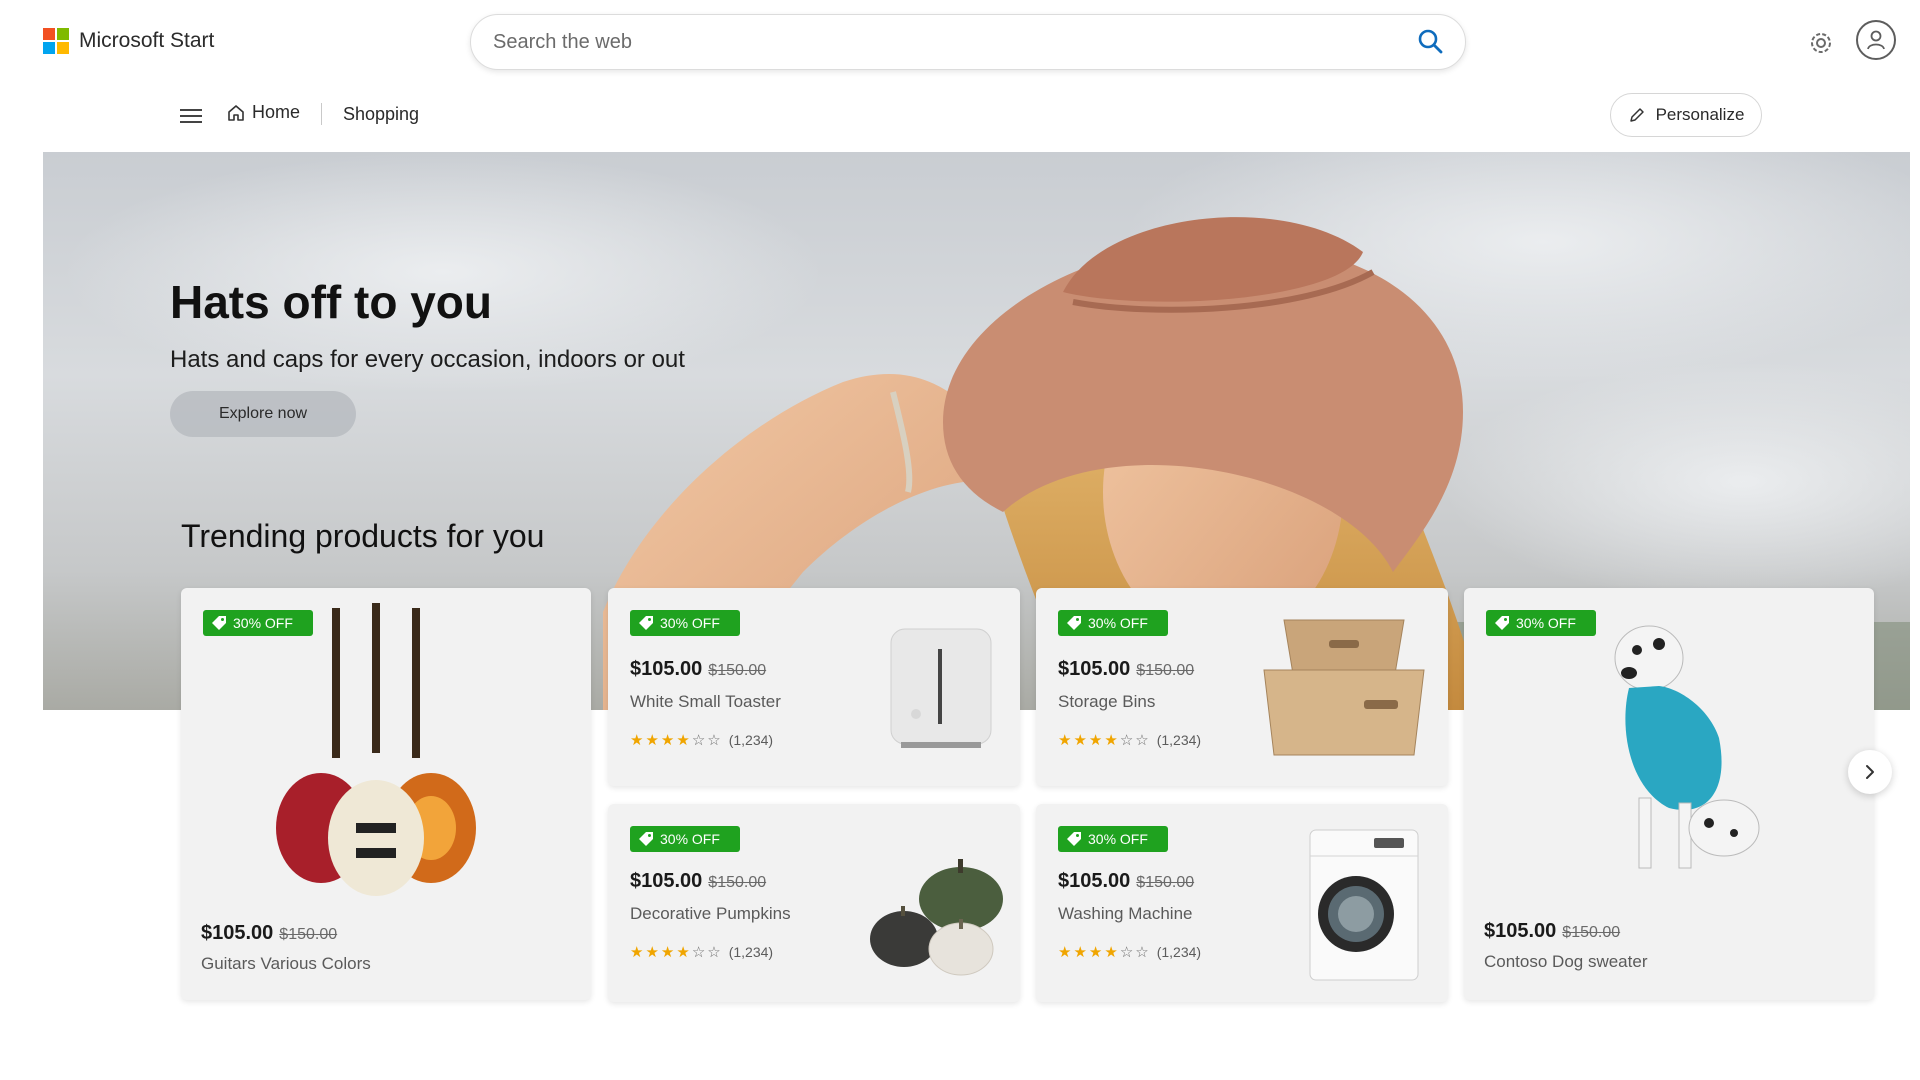 Image resolution: width=1920 pixels, height=1080 pixels. What do you see at coordinates (1687, 747) in the screenshot?
I see `dog-sweater-image` at bounding box center [1687, 747].